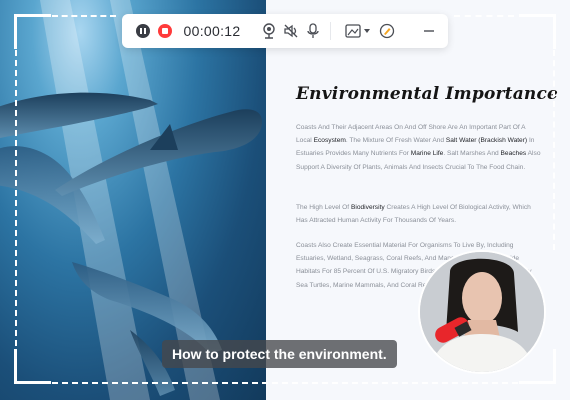 This screenshot has width=570, height=400. I want to click on pause-button, so click(143, 31).